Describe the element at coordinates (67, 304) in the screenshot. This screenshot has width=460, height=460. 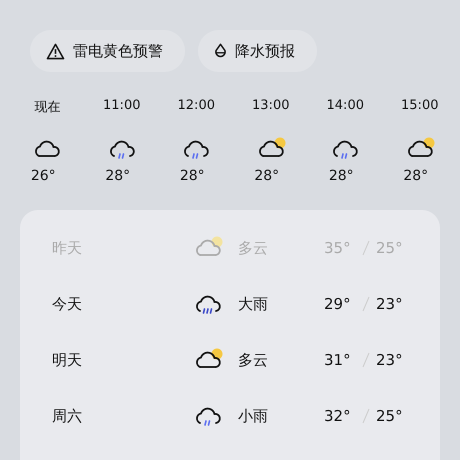
I see `day-label: 今天` at that location.